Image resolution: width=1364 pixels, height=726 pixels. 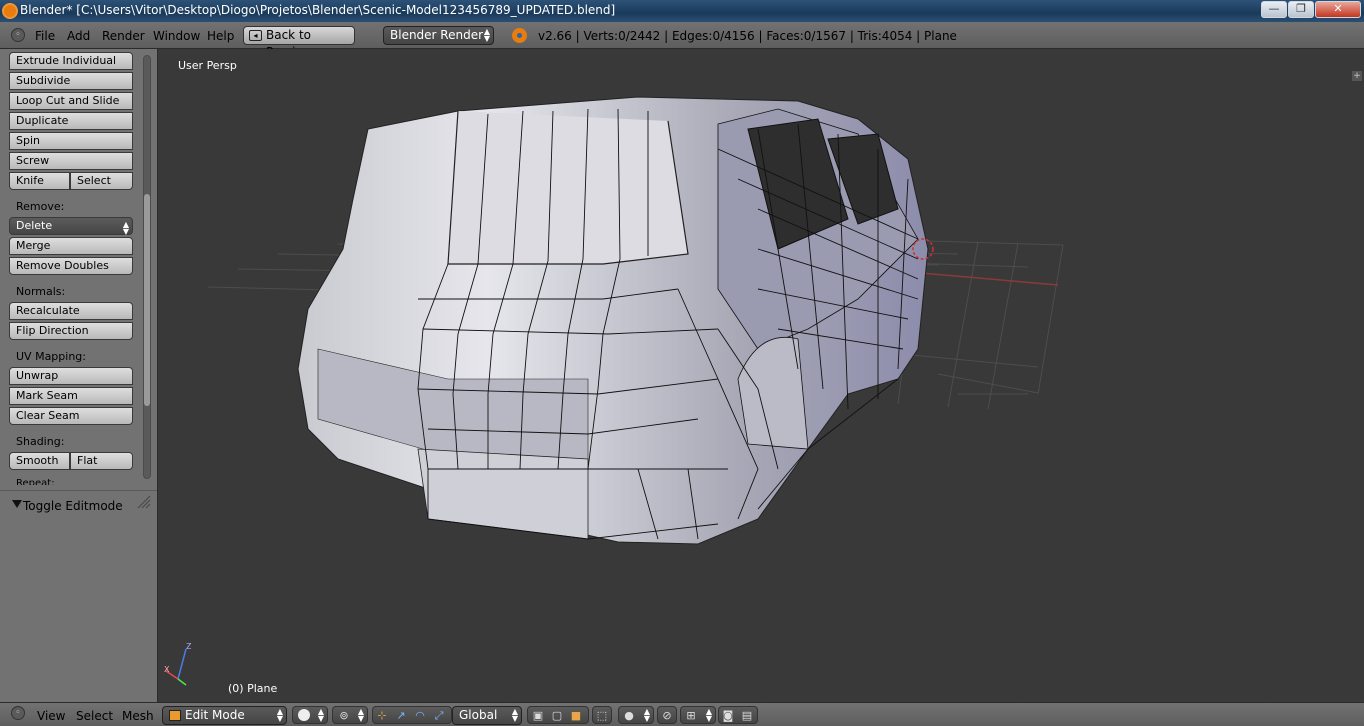 What do you see at coordinates (71, 311) in the screenshot?
I see `recalculate-button: Recalculate` at bounding box center [71, 311].